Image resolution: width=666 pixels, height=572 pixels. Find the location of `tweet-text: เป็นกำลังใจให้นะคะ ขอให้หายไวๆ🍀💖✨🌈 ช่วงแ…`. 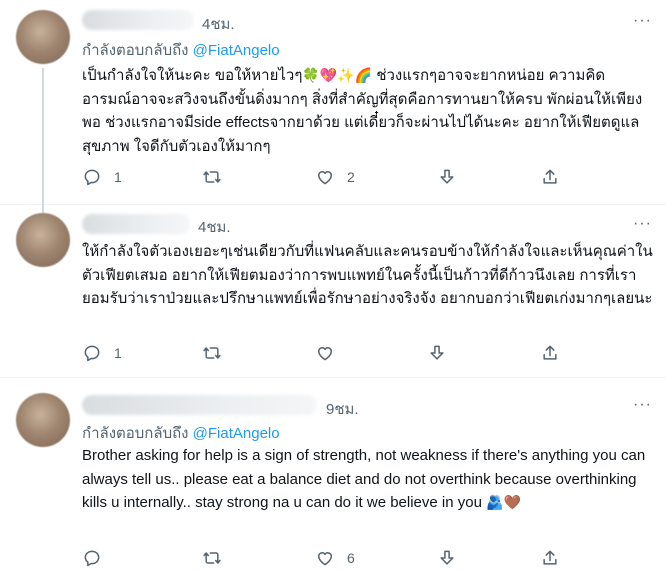

tweet-text: เป็นกำลังใจให้นะคะ ขอให้หายไวๆ🍀💖✨🌈 ช่วงแ… is located at coordinates (368, 111).